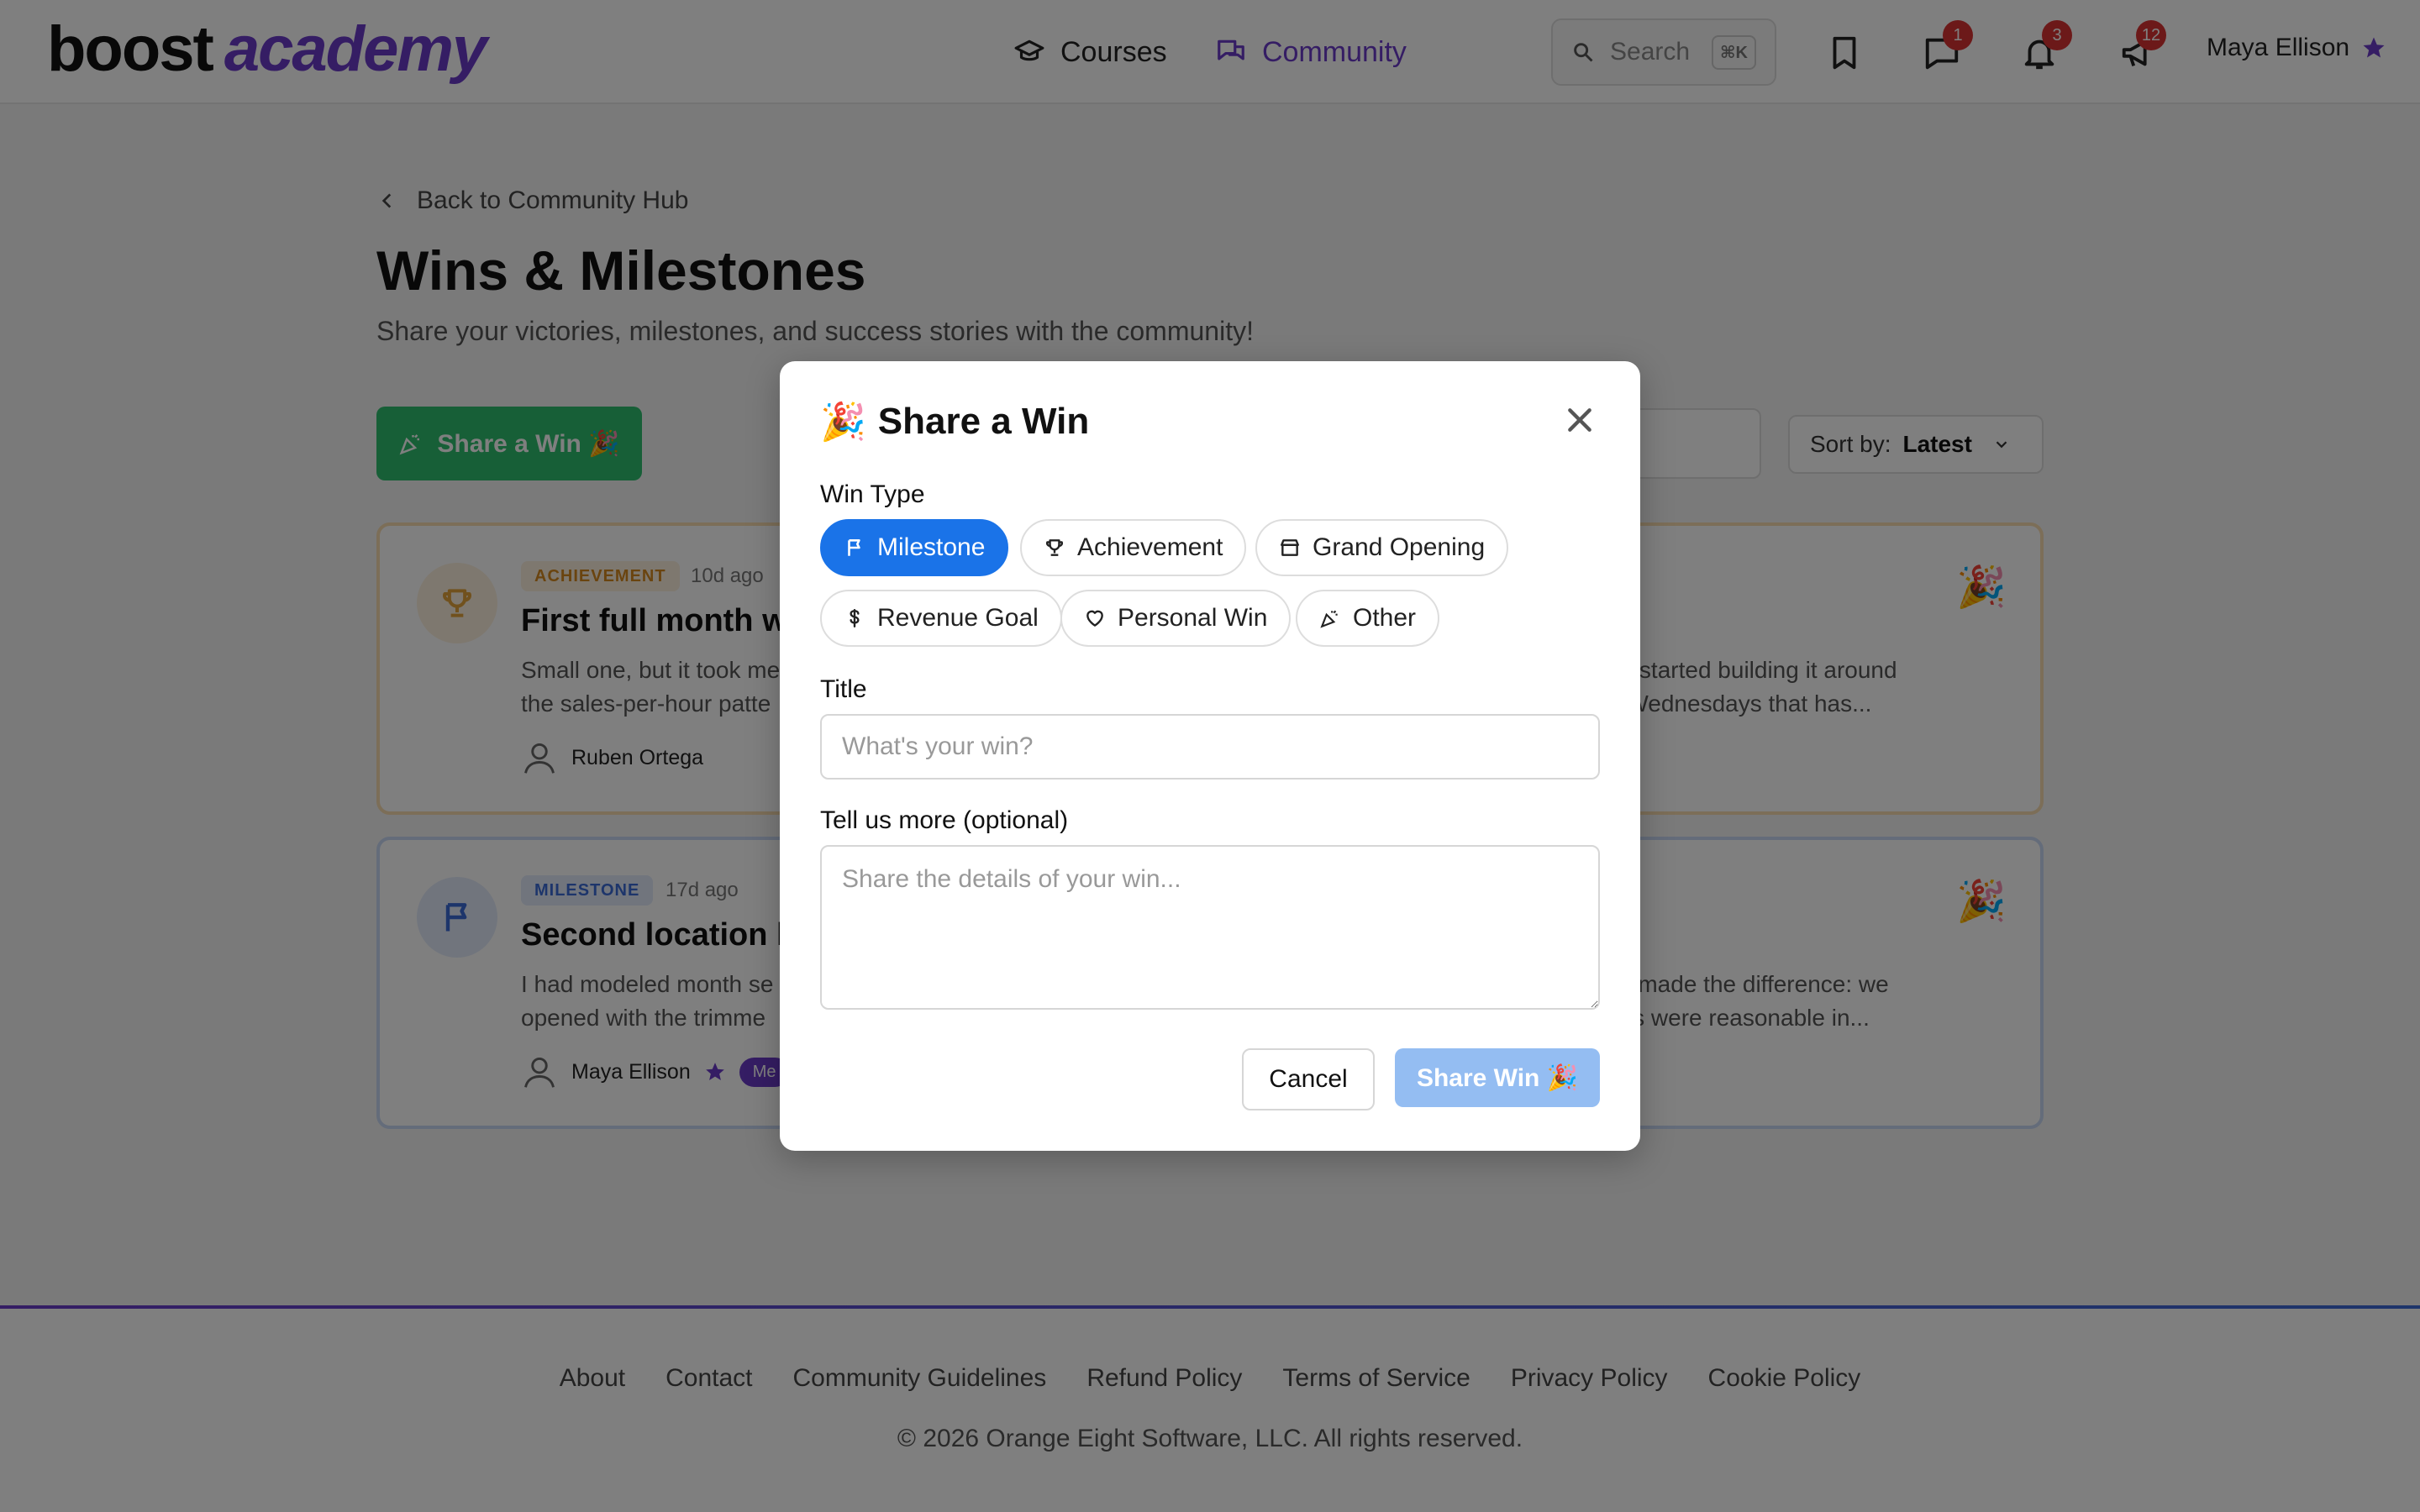  What do you see at coordinates (1308, 1079) in the screenshot?
I see `cancel-button: Cancel` at bounding box center [1308, 1079].